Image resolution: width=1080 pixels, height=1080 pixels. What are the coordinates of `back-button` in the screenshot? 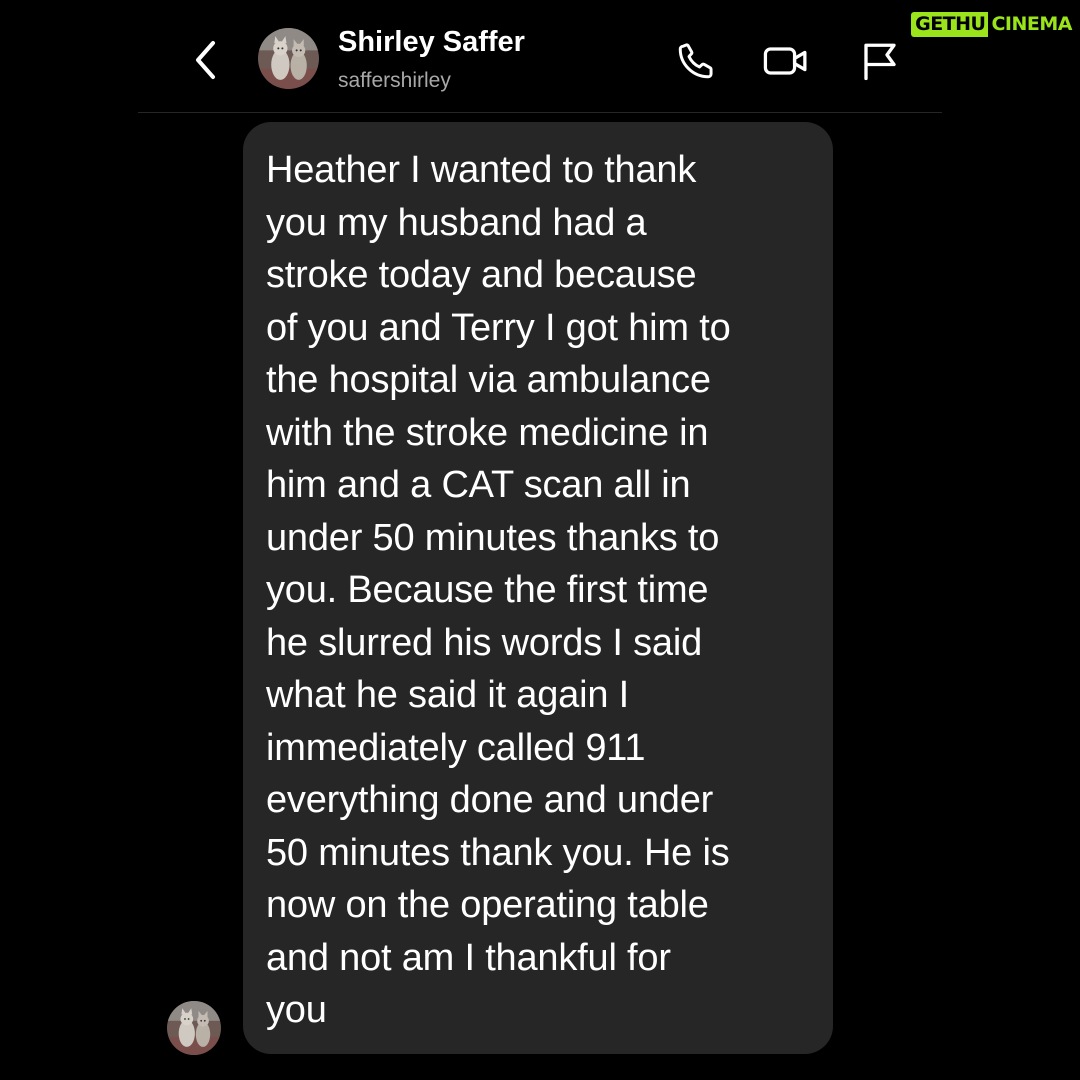 It's located at (206, 60).